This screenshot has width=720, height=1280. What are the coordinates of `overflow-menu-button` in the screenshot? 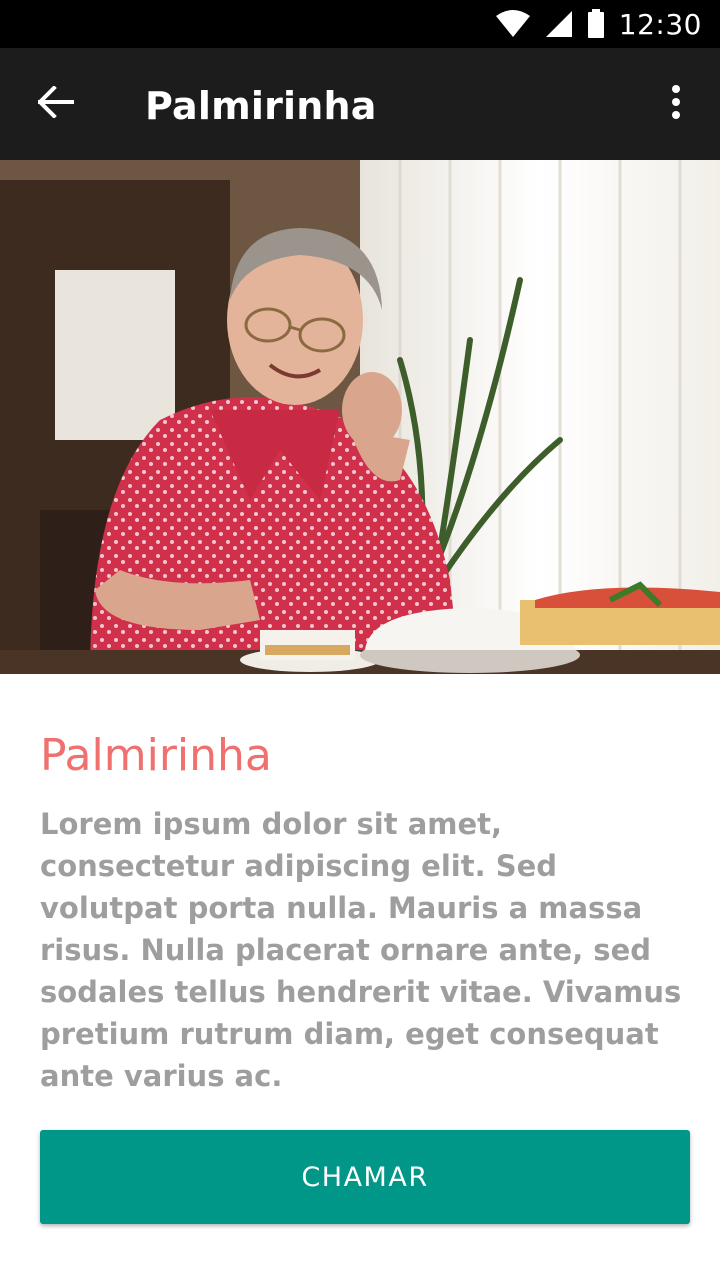 It's located at (676, 104).